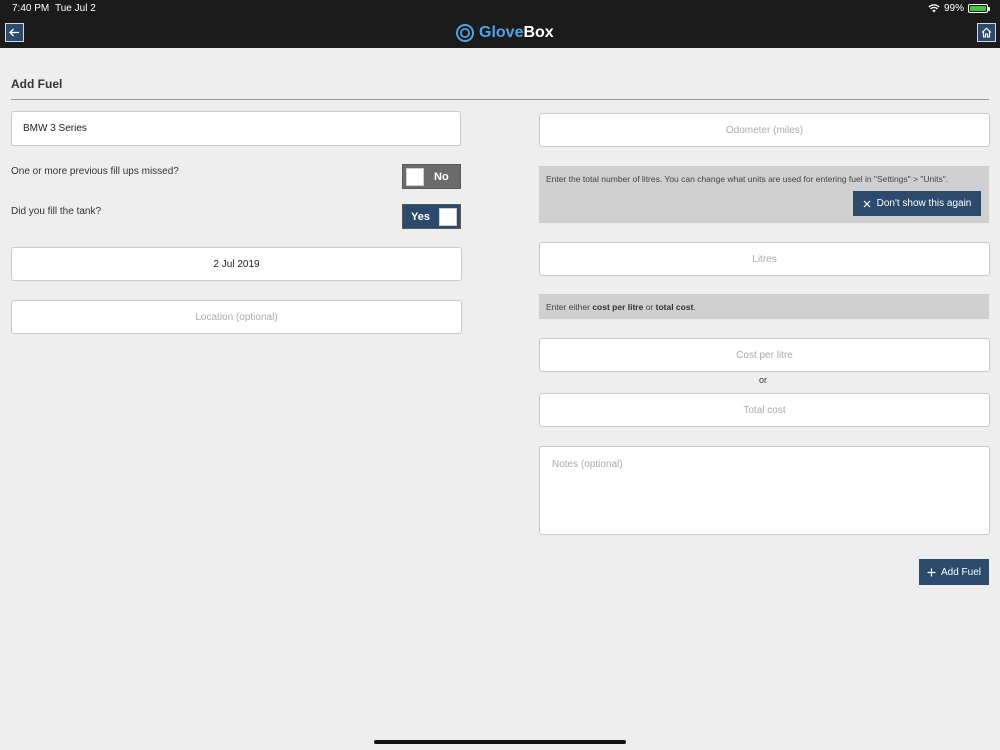 This screenshot has height=750, width=1000. I want to click on title-divider, so click(500, 99).